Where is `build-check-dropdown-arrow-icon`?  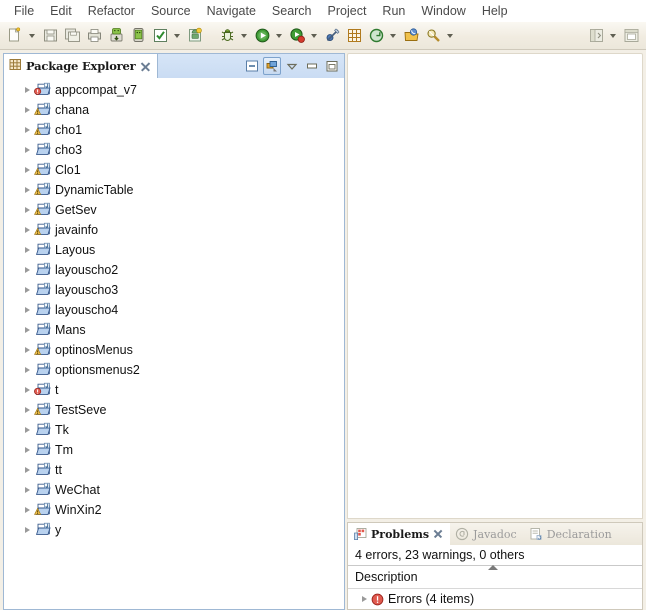 build-check-dropdown-arrow-icon is located at coordinates (176, 36).